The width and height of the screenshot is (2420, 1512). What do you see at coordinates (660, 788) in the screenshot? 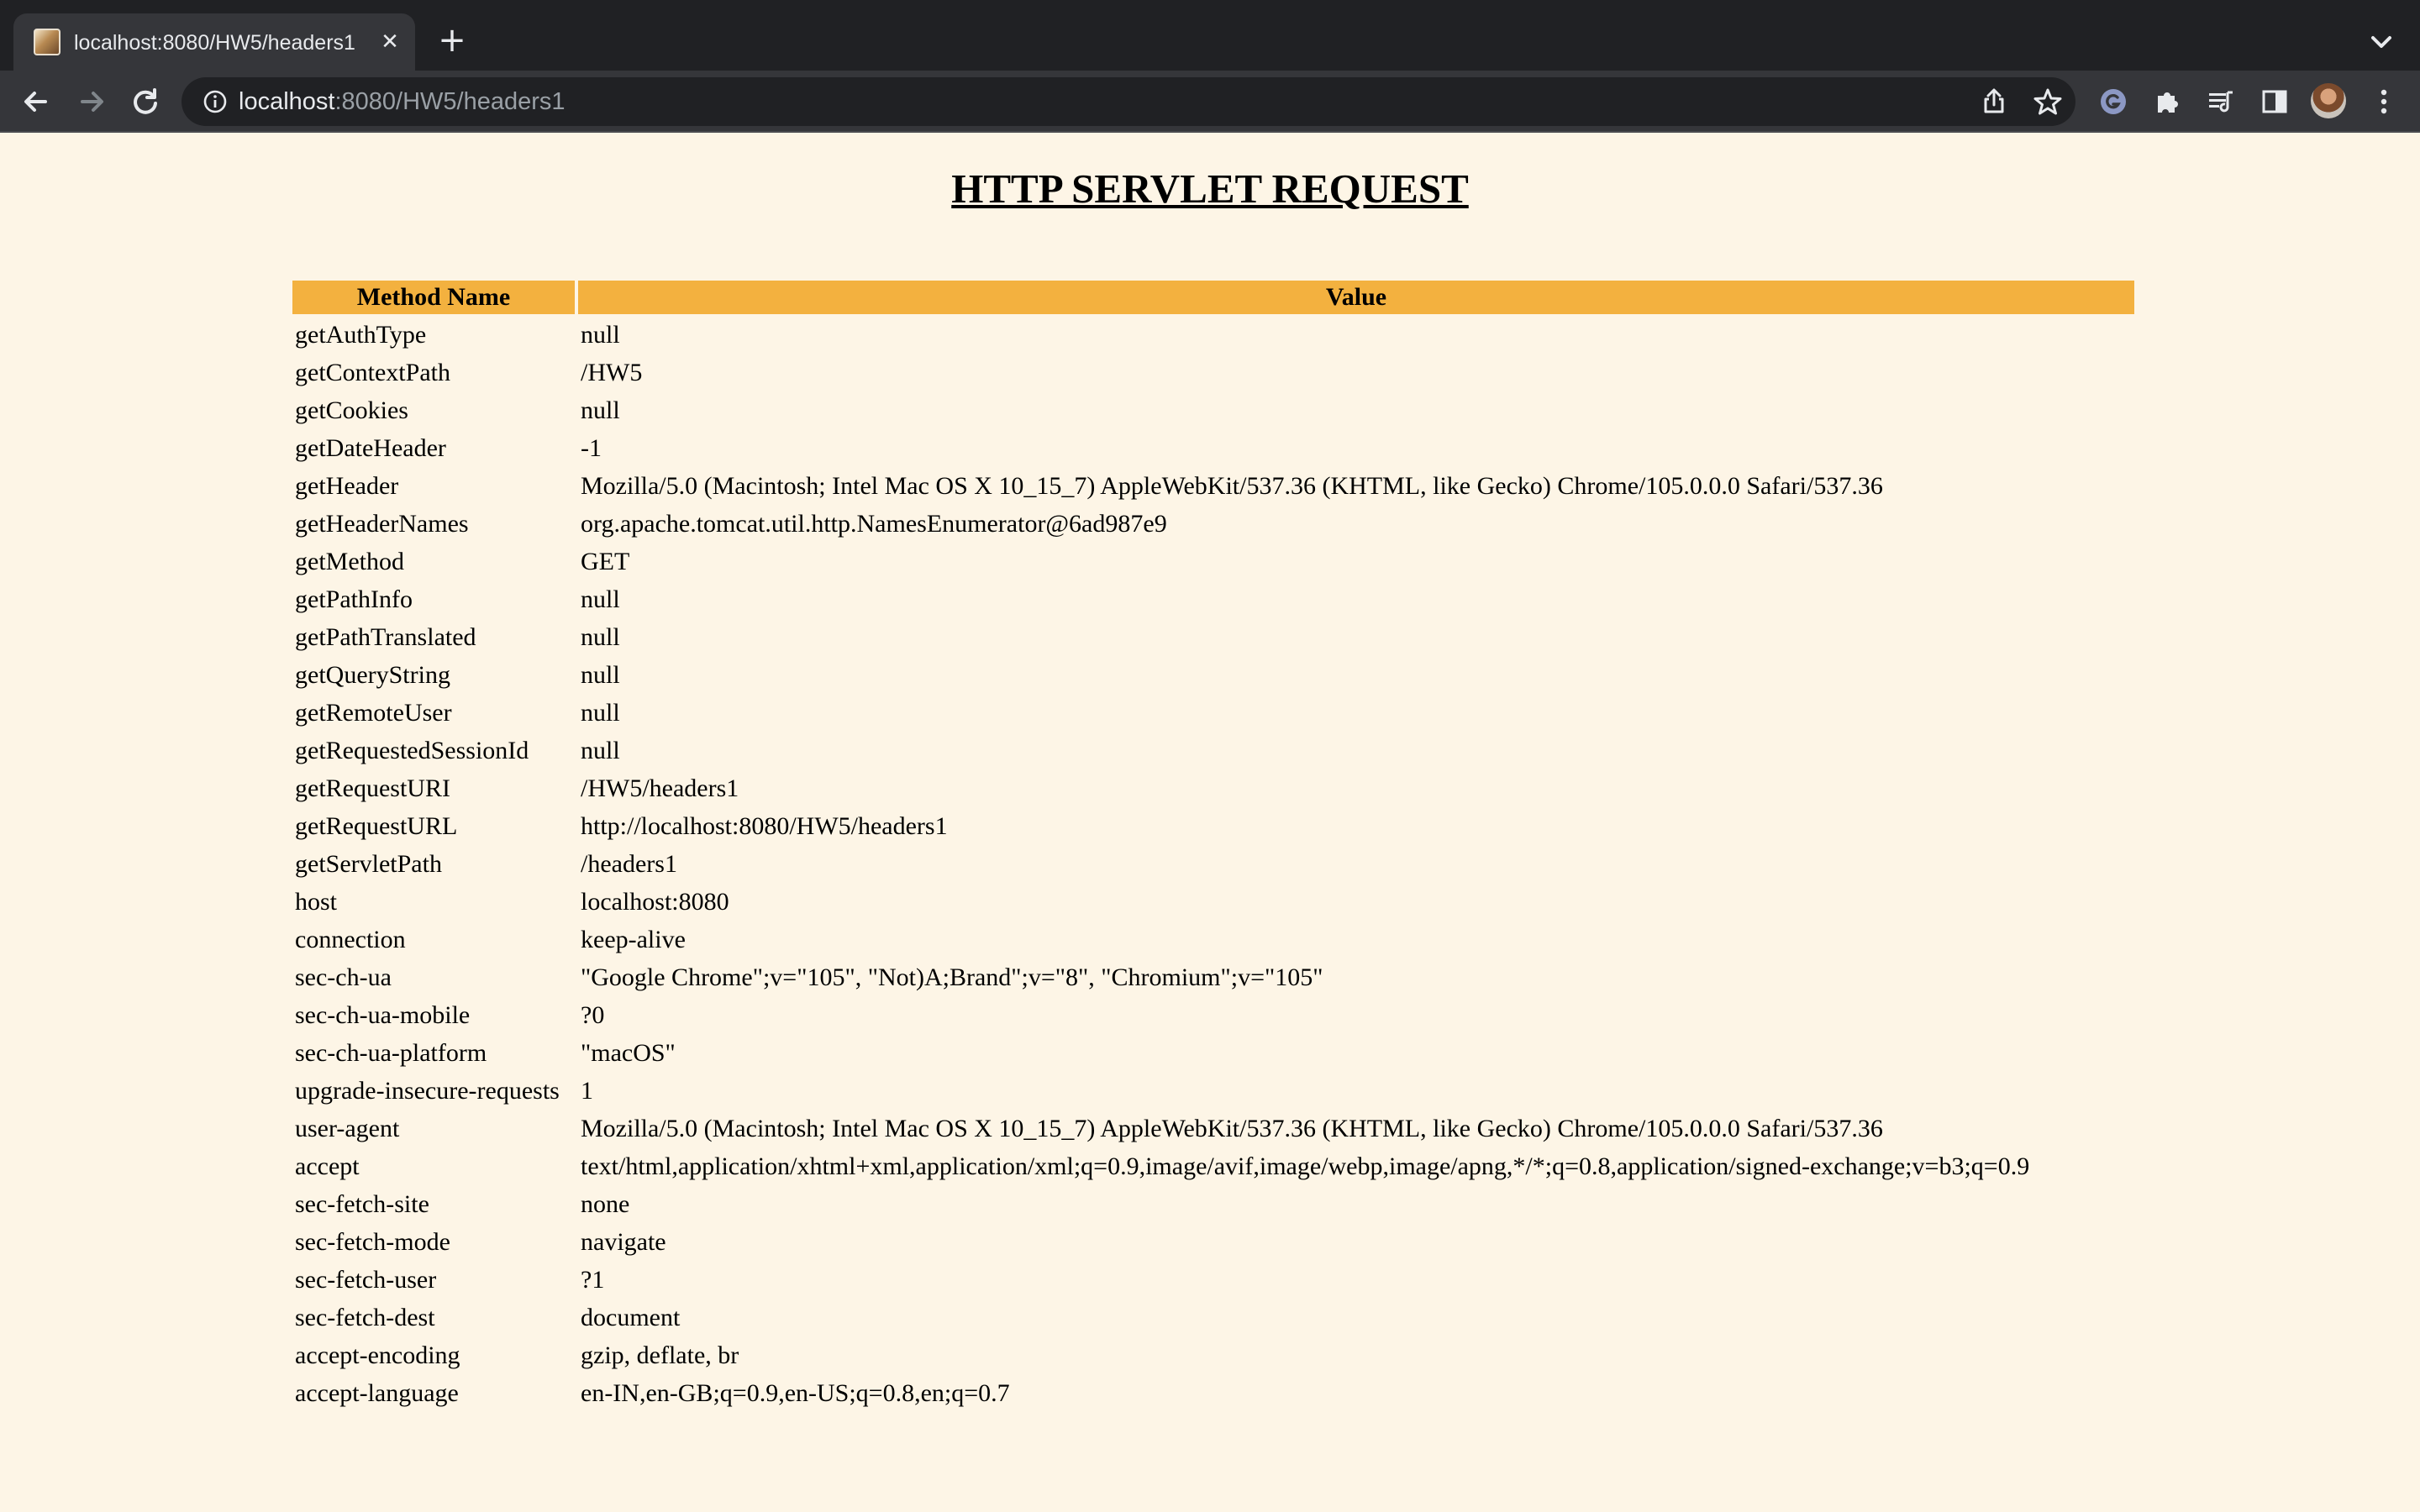
I see `value-cell: /HW5/headers1` at bounding box center [660, 788].